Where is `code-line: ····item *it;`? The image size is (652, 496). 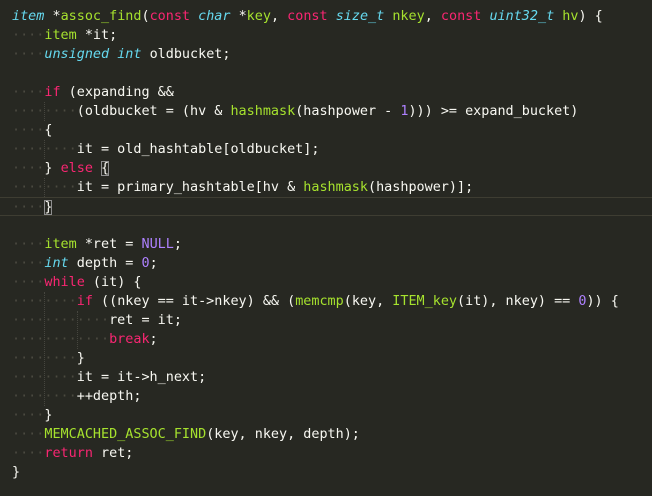
code-line: ····item *it; is located at coordinates (64, 35).